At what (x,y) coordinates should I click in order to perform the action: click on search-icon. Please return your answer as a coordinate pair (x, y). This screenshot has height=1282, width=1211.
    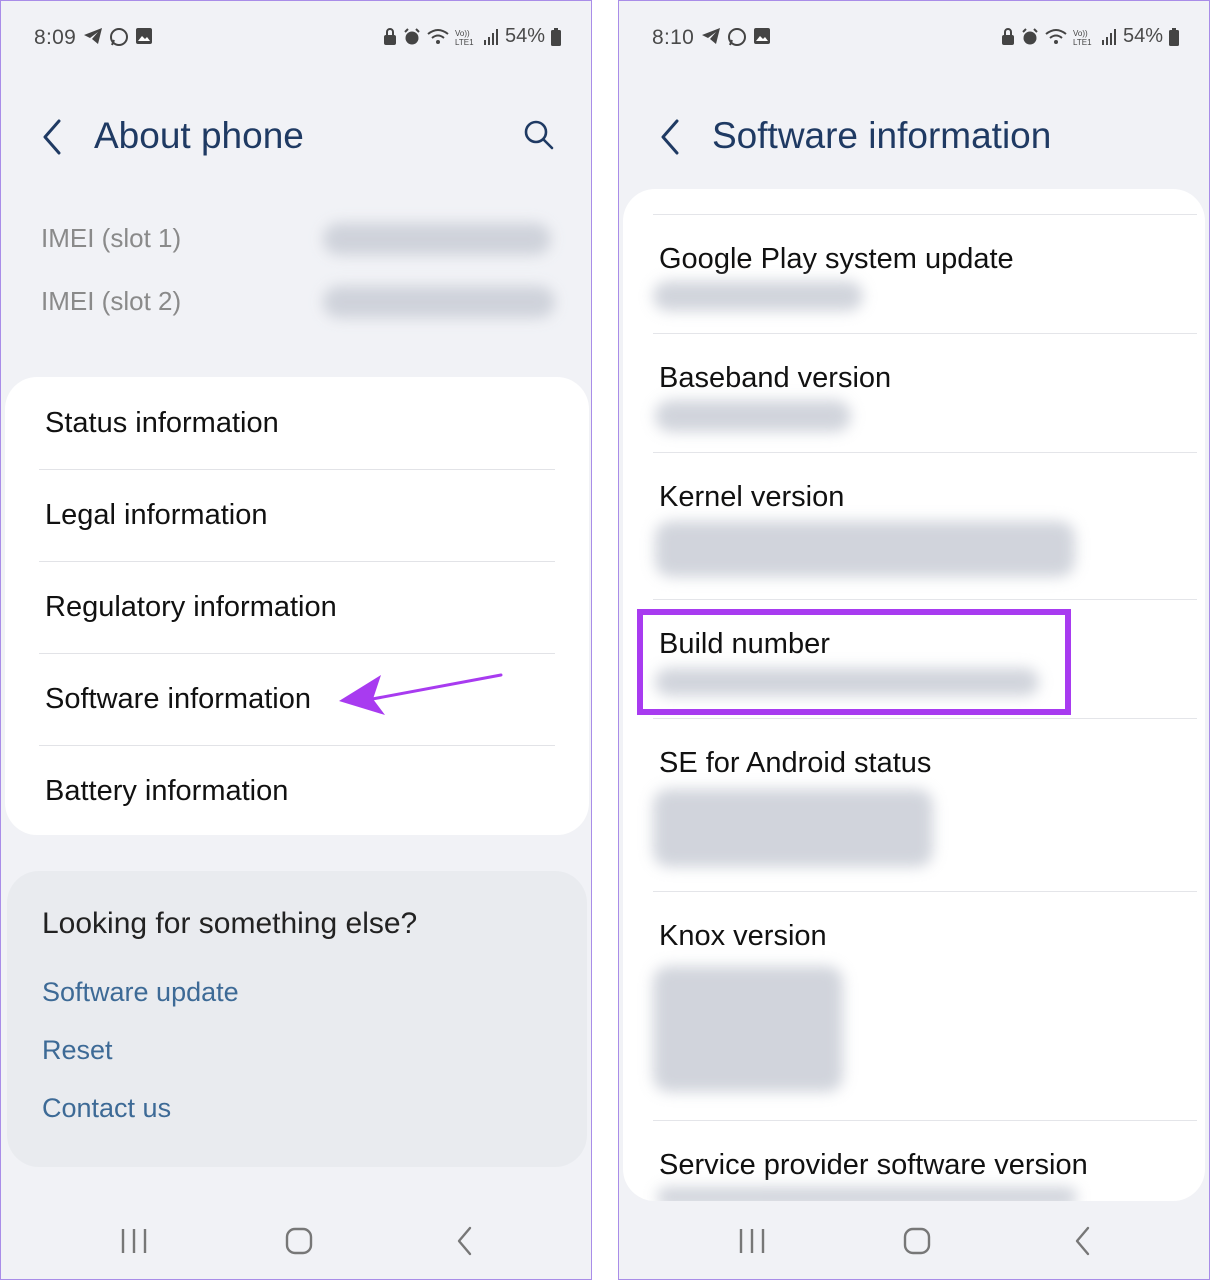
    Looking at the image, I should click on (539, 137).